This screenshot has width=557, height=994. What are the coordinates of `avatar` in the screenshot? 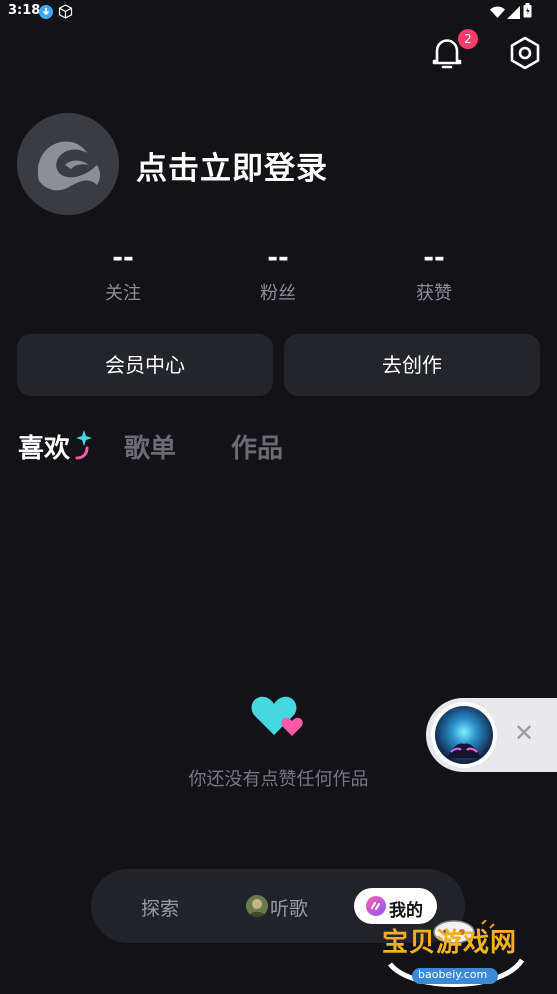 It's located at (68, 164).